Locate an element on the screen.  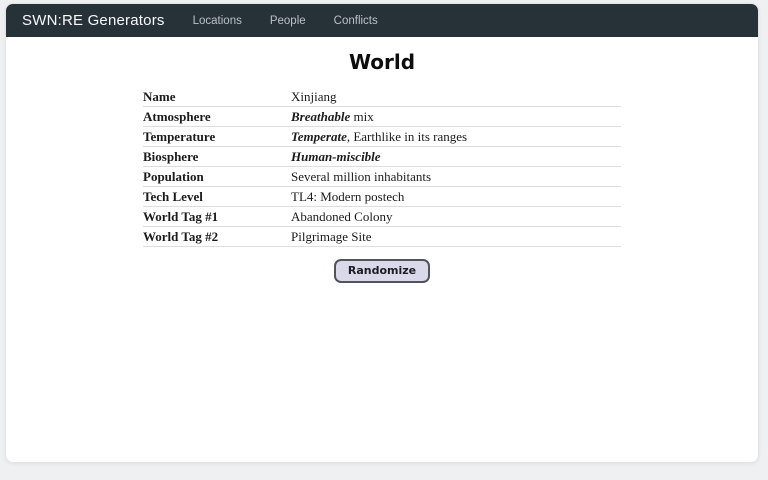
row-label: World Tag #2 is located at coordinates (217, 236).